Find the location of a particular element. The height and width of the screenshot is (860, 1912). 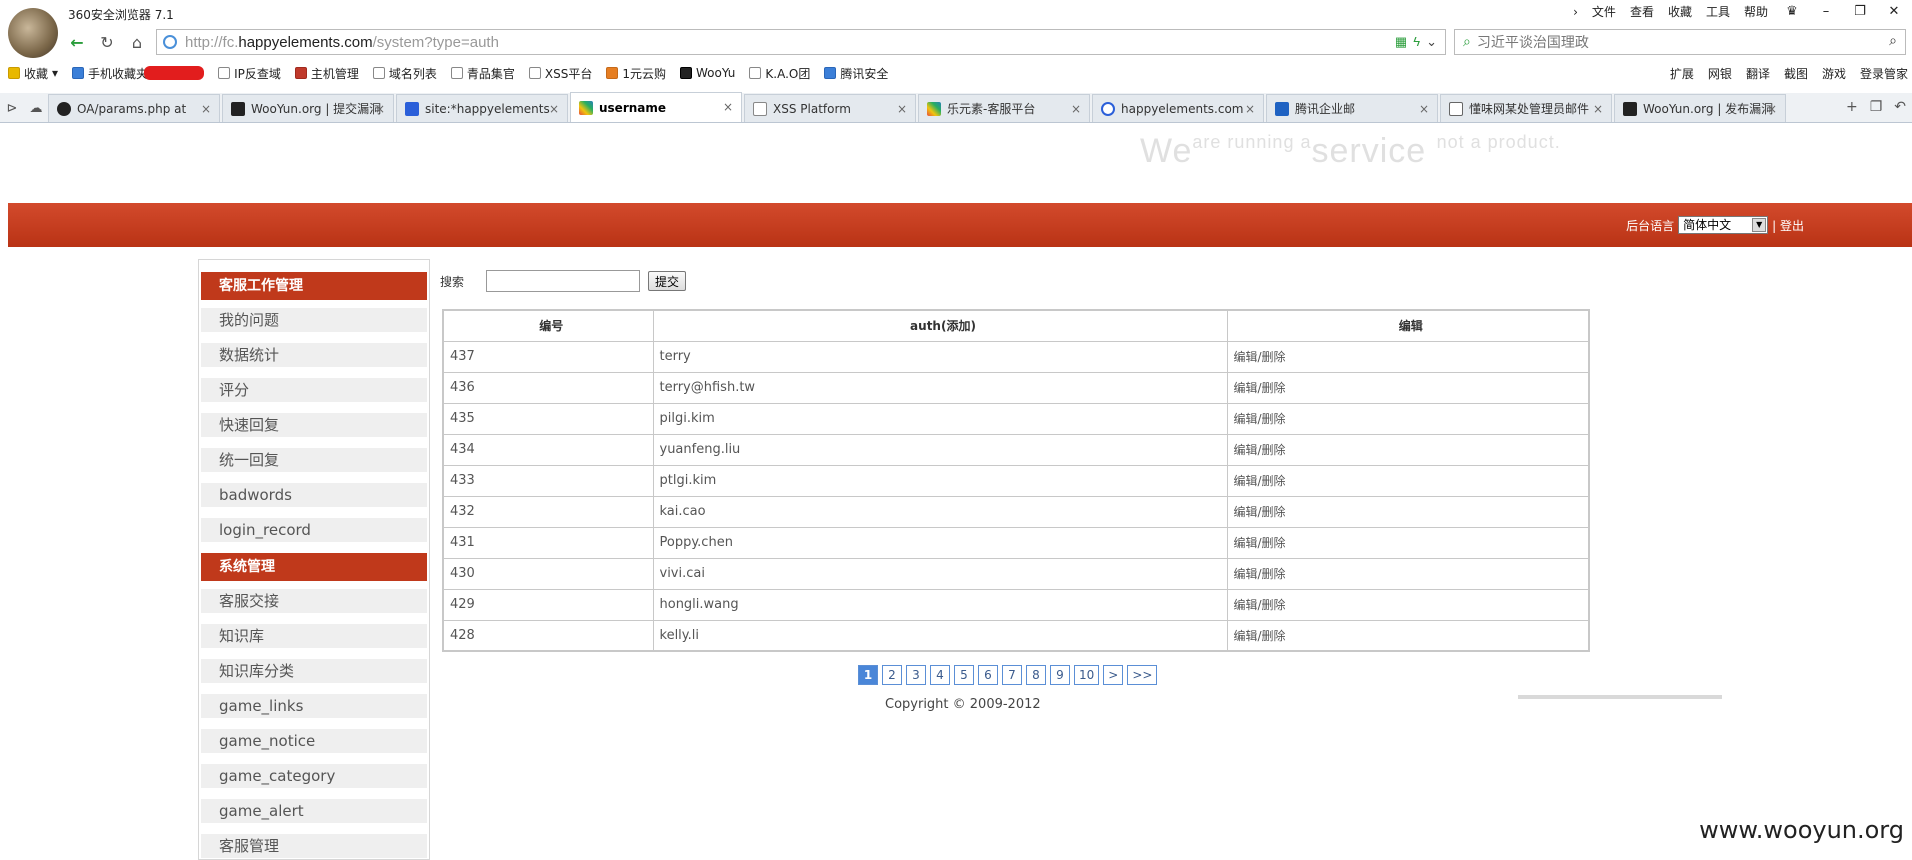

tab-baidu-search: site:*happyelements × is located at coordinates (482, 108).